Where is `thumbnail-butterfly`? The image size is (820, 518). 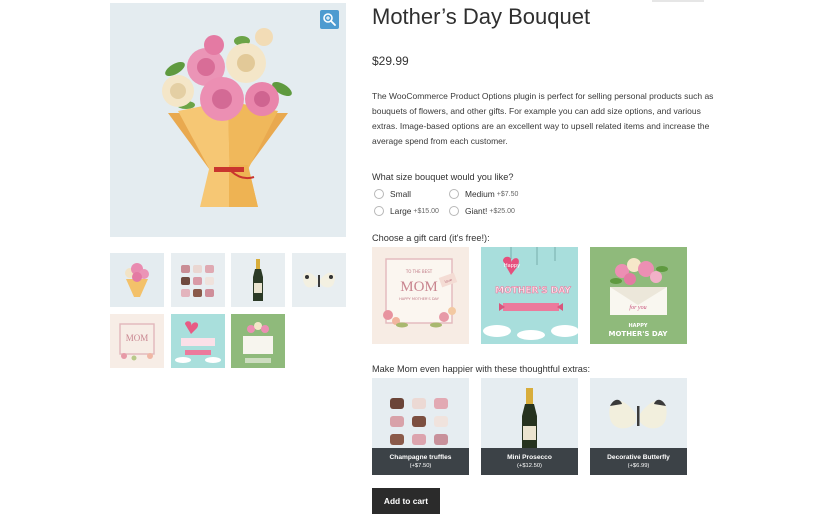
thumbnail-butterfly is located at coordinates (319, 280).